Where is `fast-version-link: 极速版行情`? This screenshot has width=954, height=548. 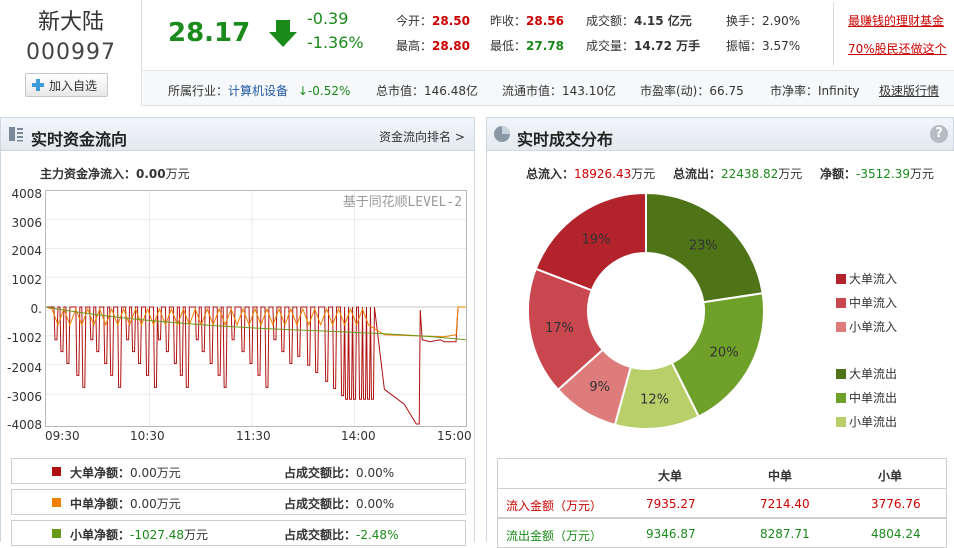
fast-version-link: 极速版行情 is located at coordinates (909, 90).